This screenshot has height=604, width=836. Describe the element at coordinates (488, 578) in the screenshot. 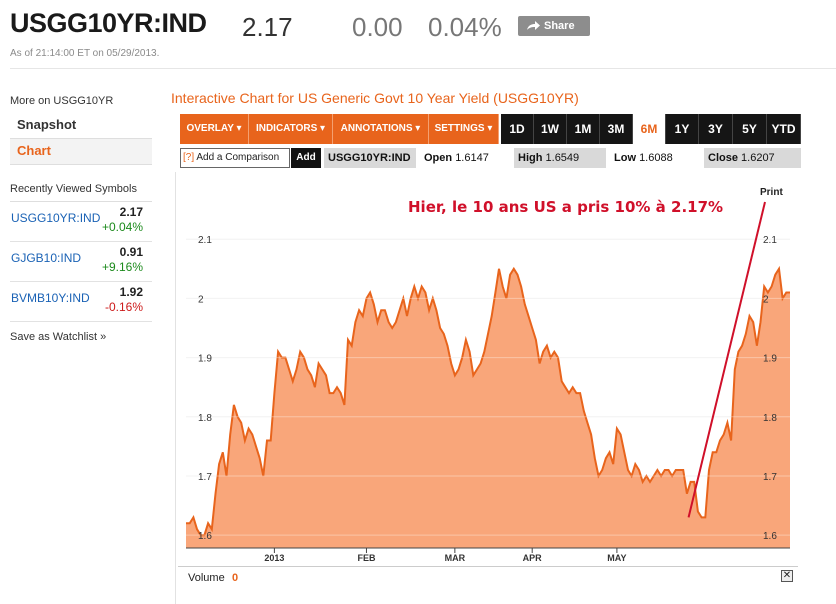

I see `volume-panel: Volume 0 ✕` at that location.